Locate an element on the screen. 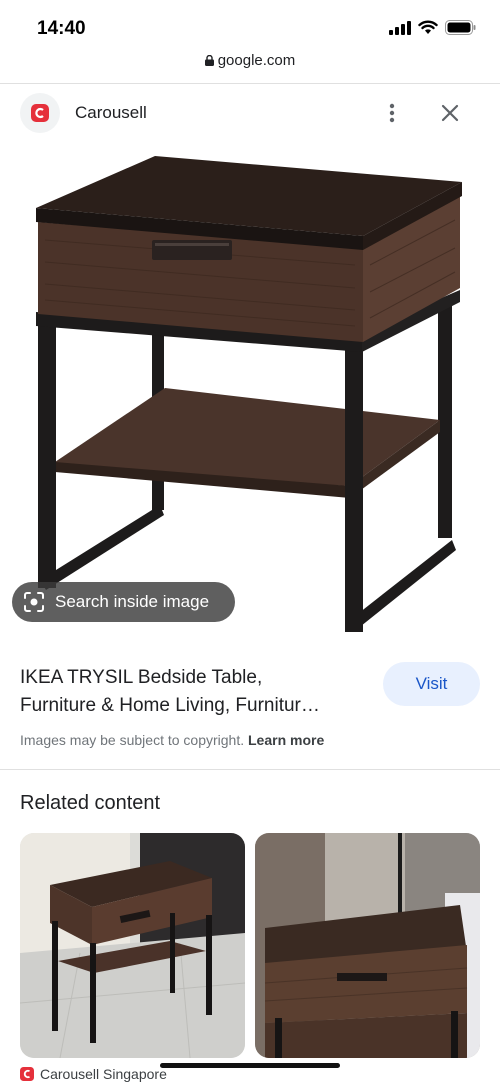 This screenshot has width=500, height=1082. battery-icon is located at coordinates (460, 27).